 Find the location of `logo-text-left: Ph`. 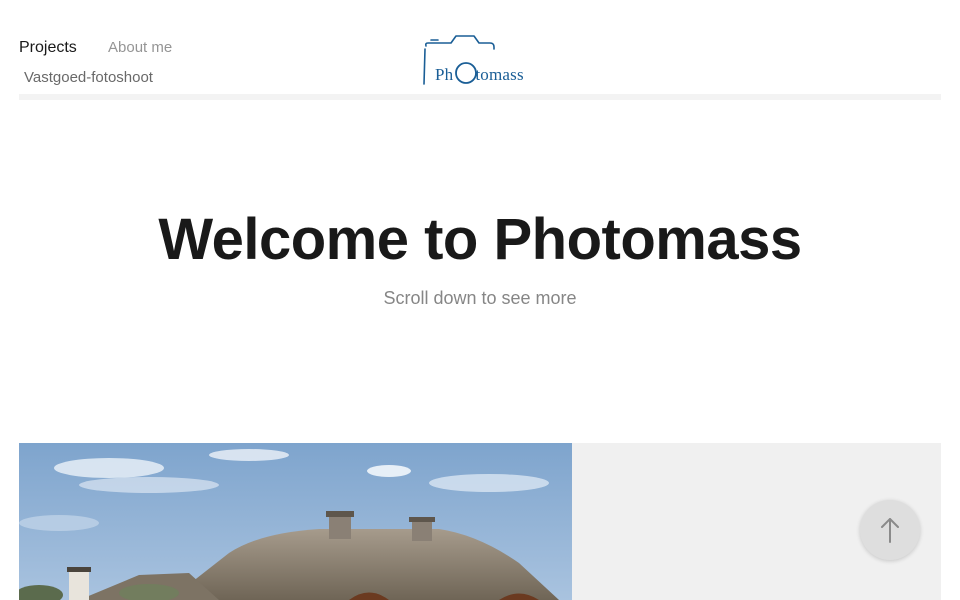

logo-text-left: Ph is located at coordinates (444, 74).